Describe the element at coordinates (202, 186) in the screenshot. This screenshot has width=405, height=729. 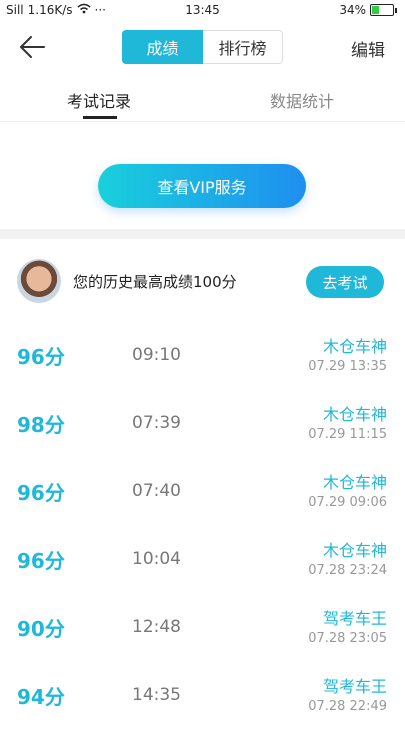
I see `vip-service-button: 查看VIP服务` at that location.